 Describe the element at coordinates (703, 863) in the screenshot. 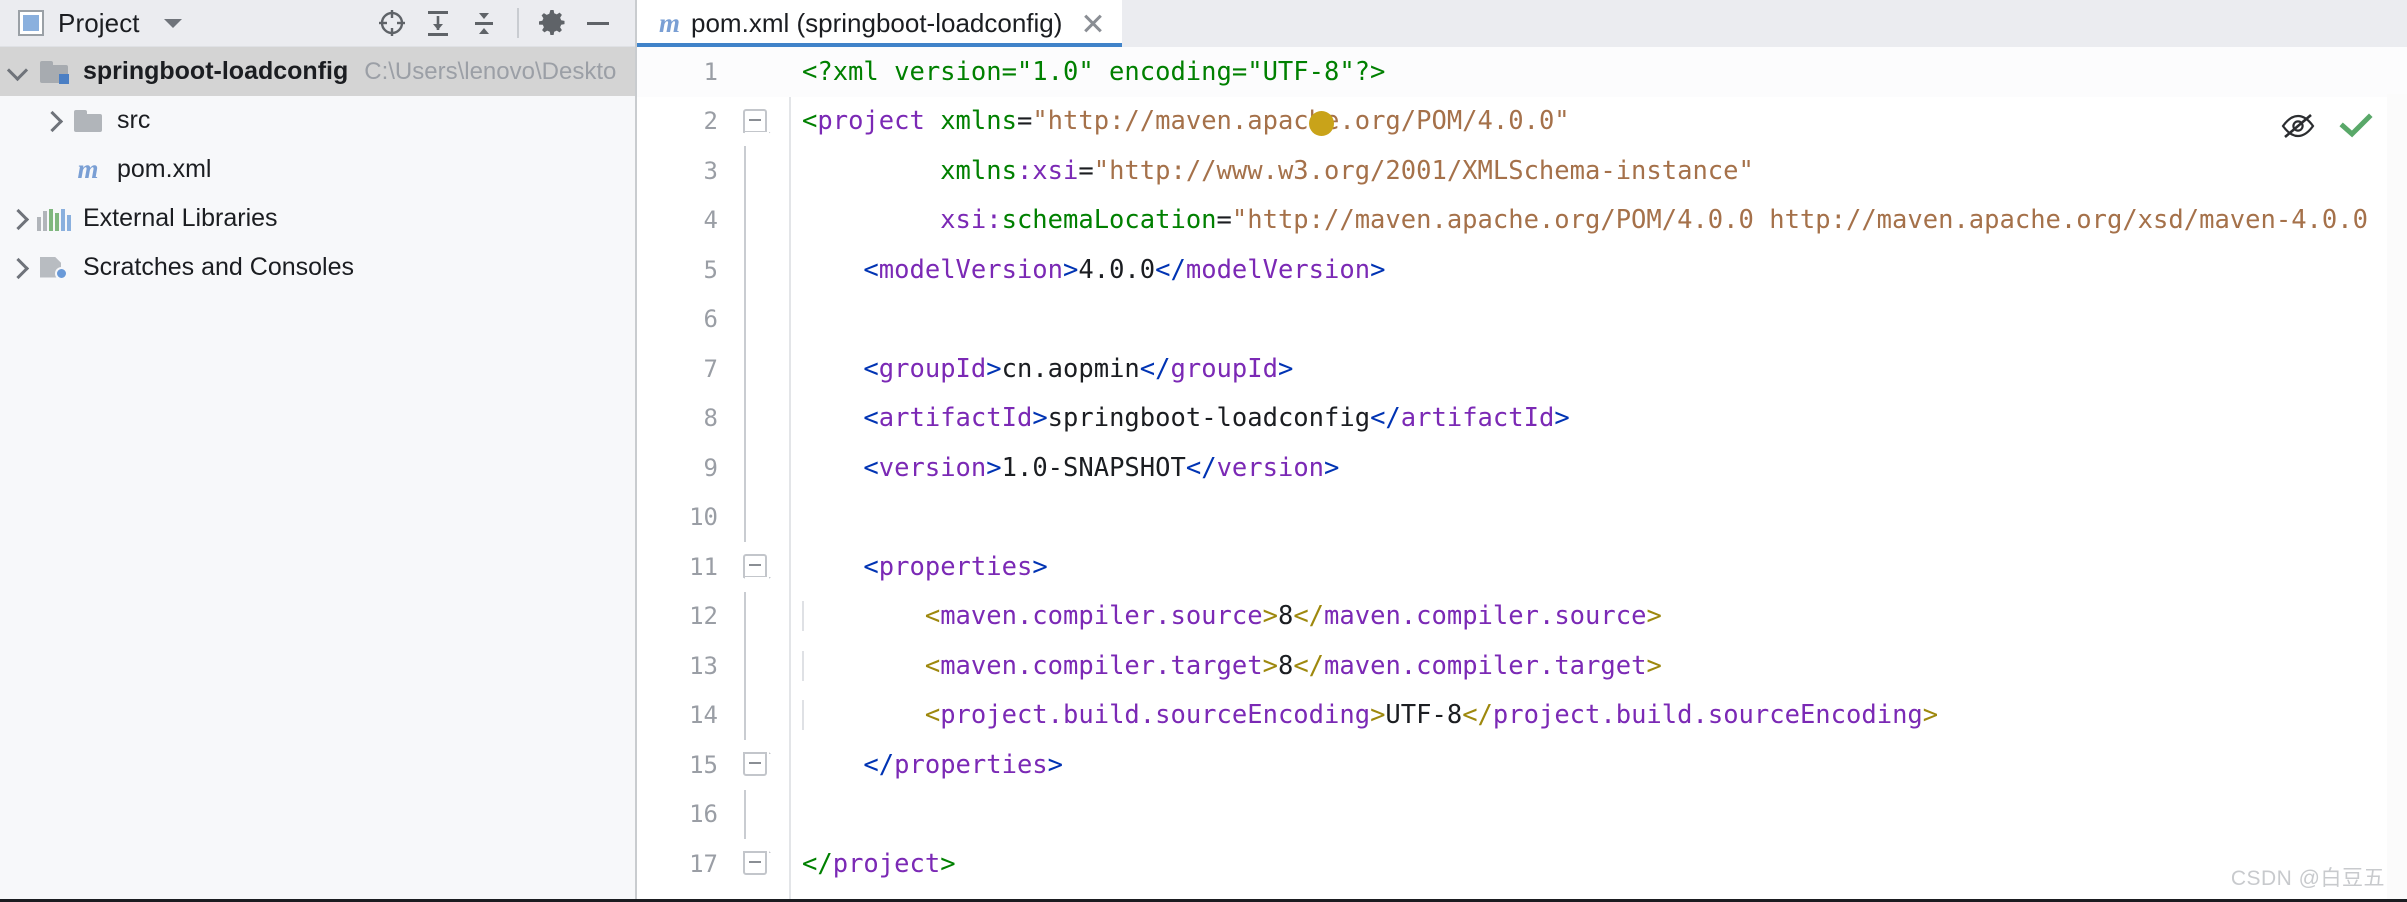

I see `line-number: 17` at that location.